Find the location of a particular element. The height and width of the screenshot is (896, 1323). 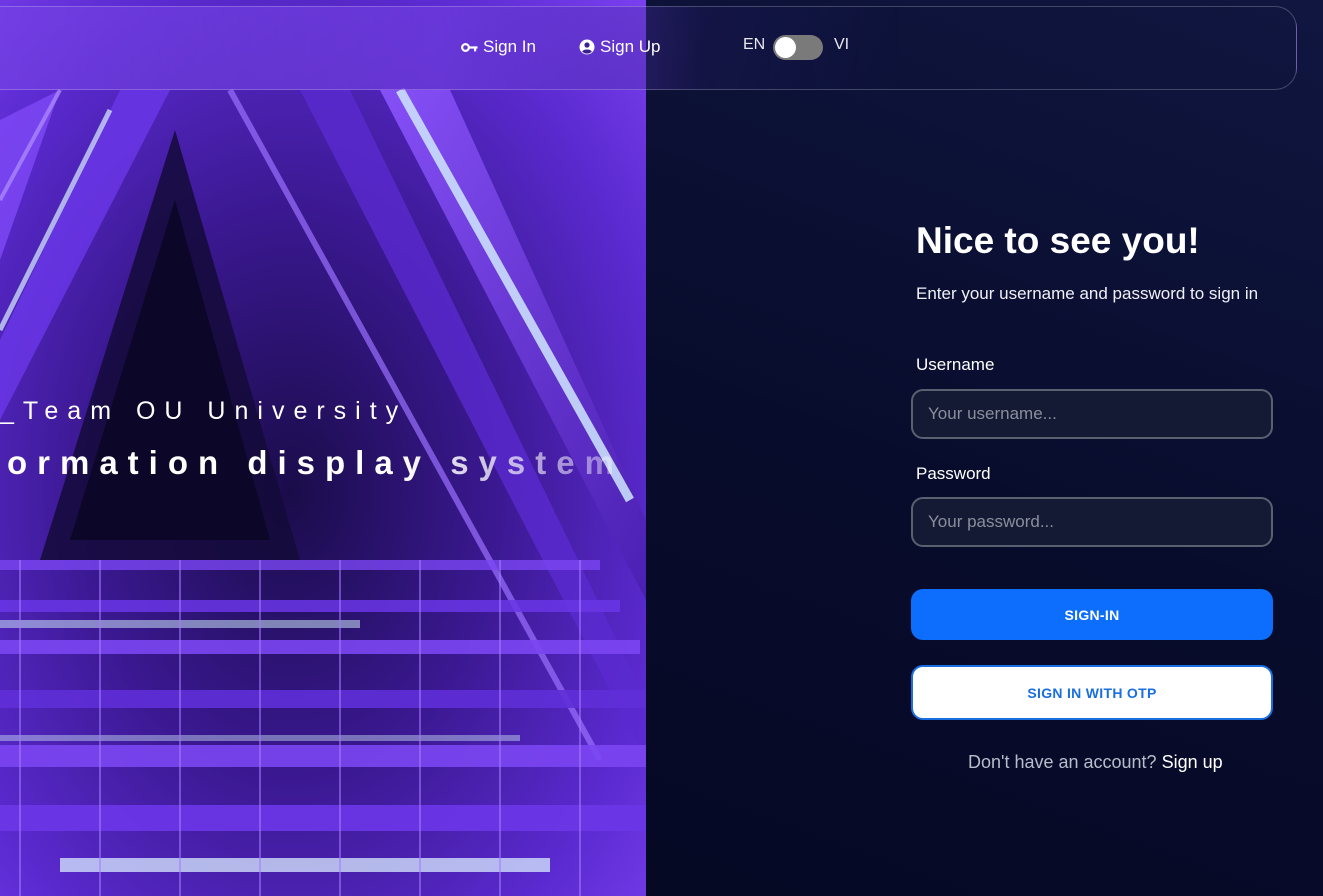

nav-sign-in-link: Sign In is located at coordinates (498, 47).